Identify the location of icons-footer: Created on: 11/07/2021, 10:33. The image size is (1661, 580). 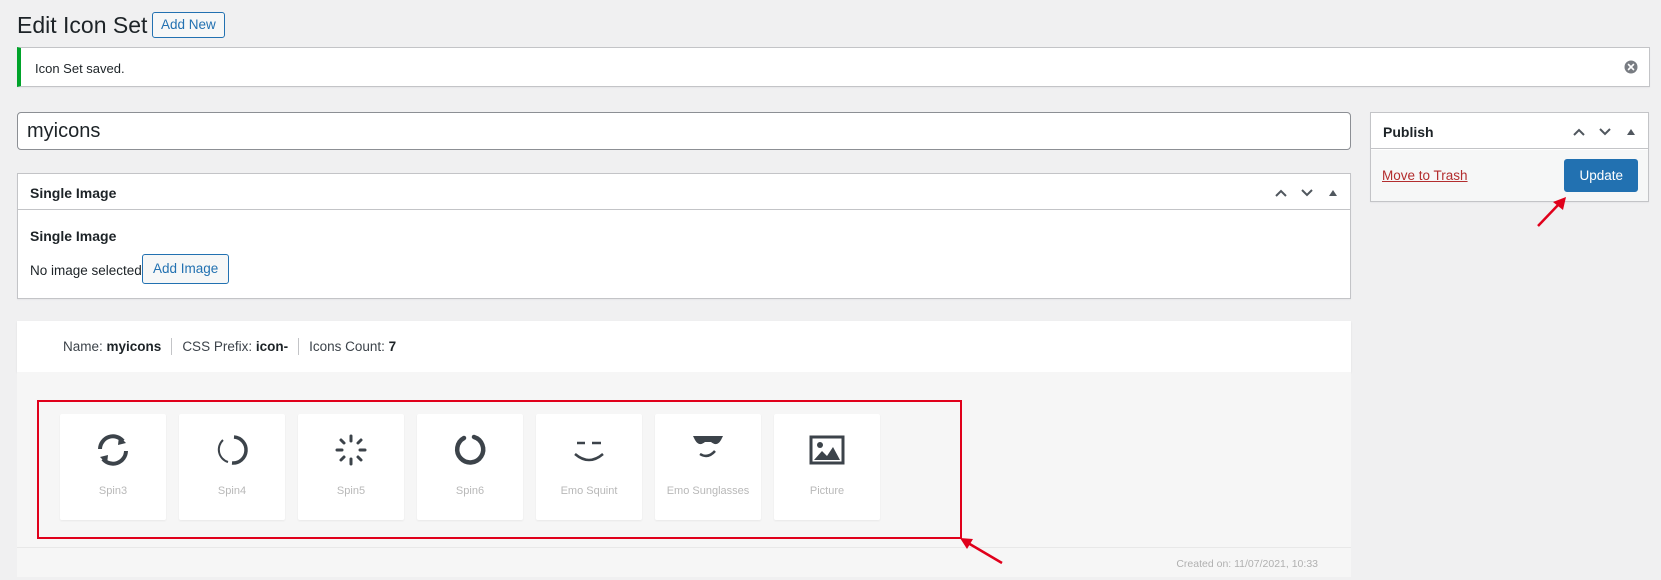
(684, 562).